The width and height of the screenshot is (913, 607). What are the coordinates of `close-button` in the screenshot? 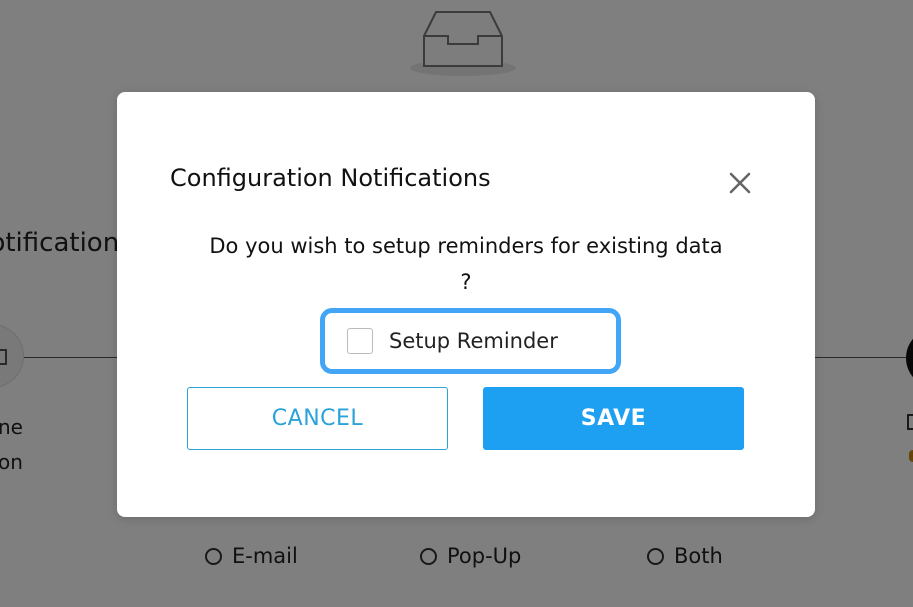 It's located at (740, 183).